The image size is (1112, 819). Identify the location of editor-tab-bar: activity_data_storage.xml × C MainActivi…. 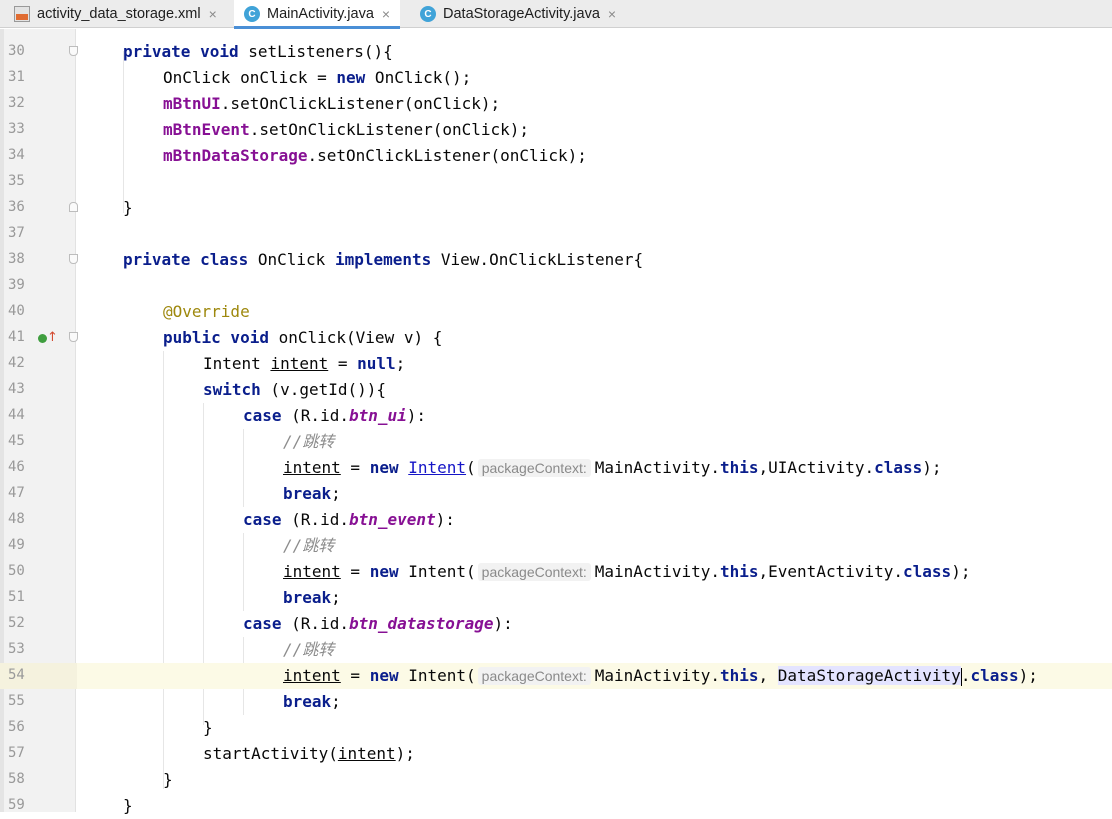
(556, 14).